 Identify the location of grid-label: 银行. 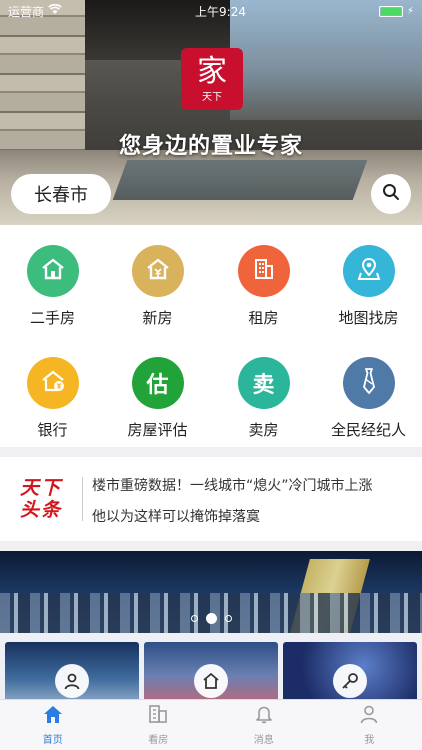
(52, 430).